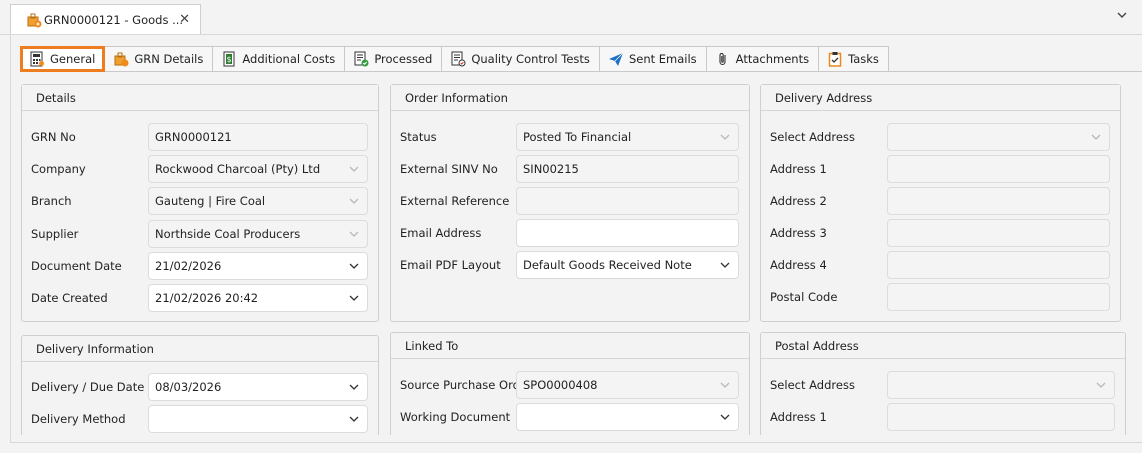  What do you see at coordinates (627, 385) in the screenshot?
I see `source-purchase-order-select: SPO0000408` at bounding box center [627, 385].